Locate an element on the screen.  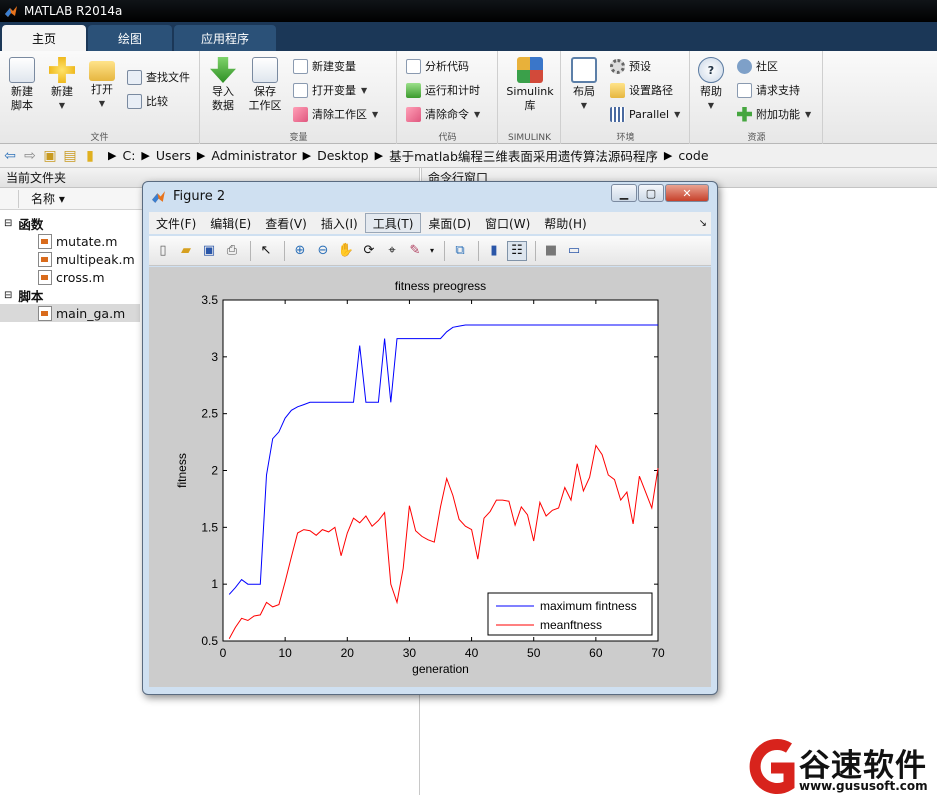
menu-file: 文件(F) is located at coordinates (176, 223).